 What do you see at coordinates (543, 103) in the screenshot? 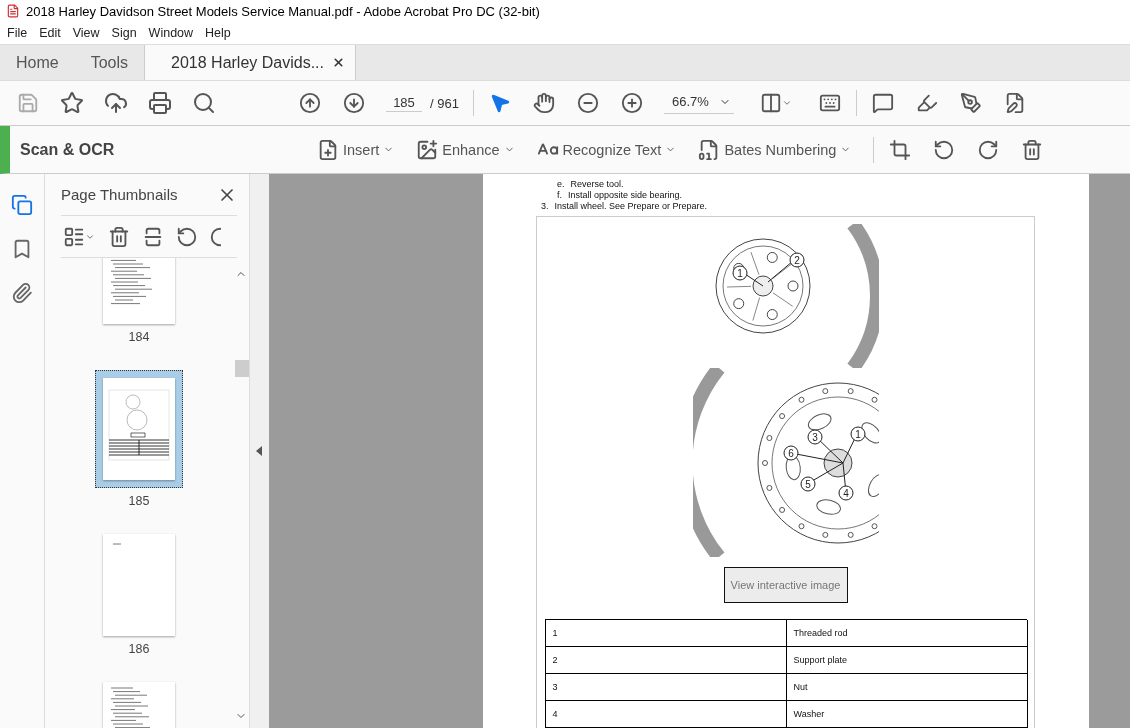
I see `hand-tool-button` at bounding box center [543, 103].